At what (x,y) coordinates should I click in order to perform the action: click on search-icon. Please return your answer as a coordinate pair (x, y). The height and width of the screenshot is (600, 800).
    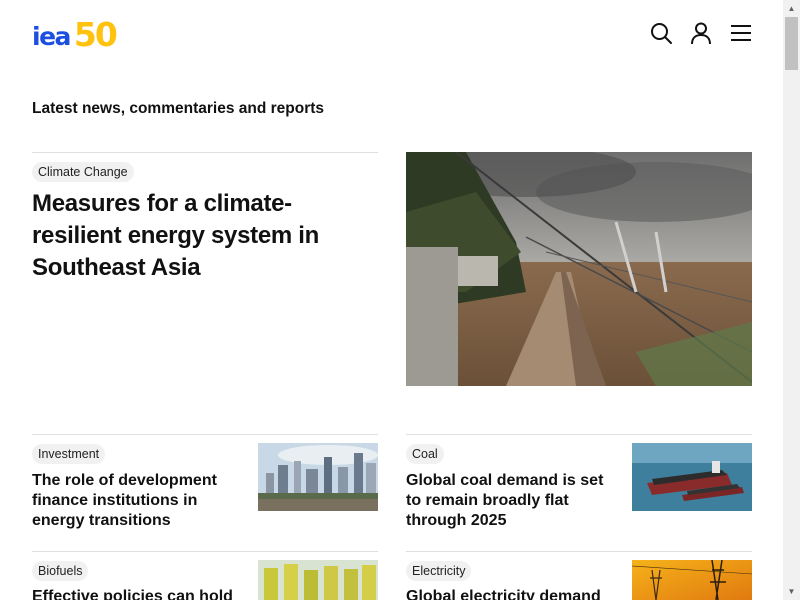
    Looking at the image, I should click on (661, 33).